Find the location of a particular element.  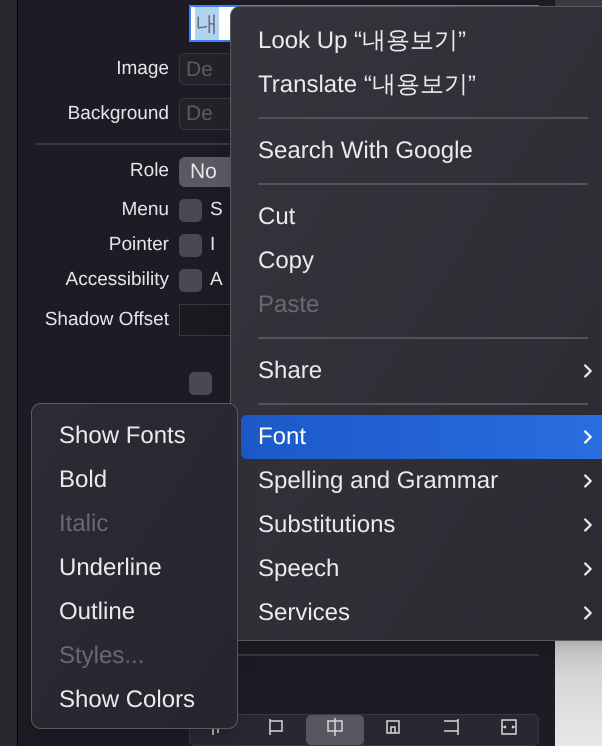

menu-item: Cut is located at coordinates (421, 217).